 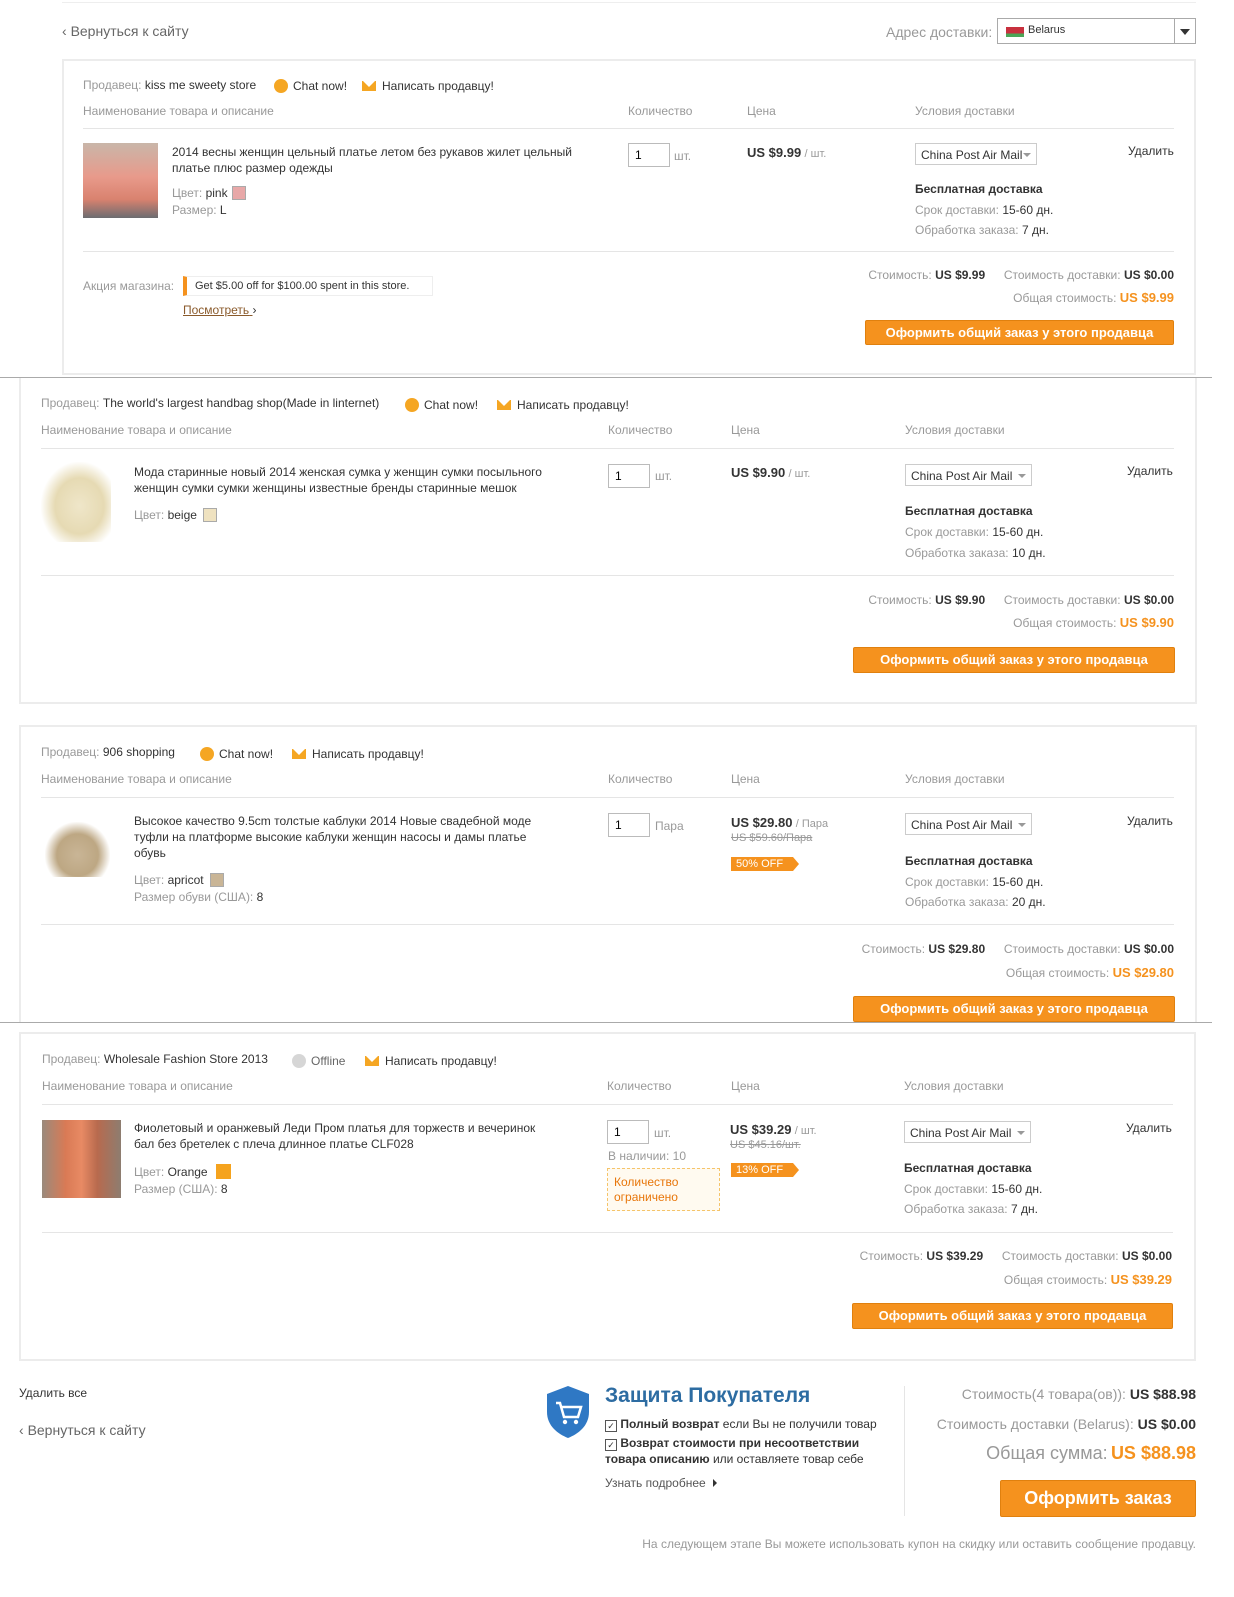 I want to click on price: US $9.90 / шт., so click(x=771, y=472).